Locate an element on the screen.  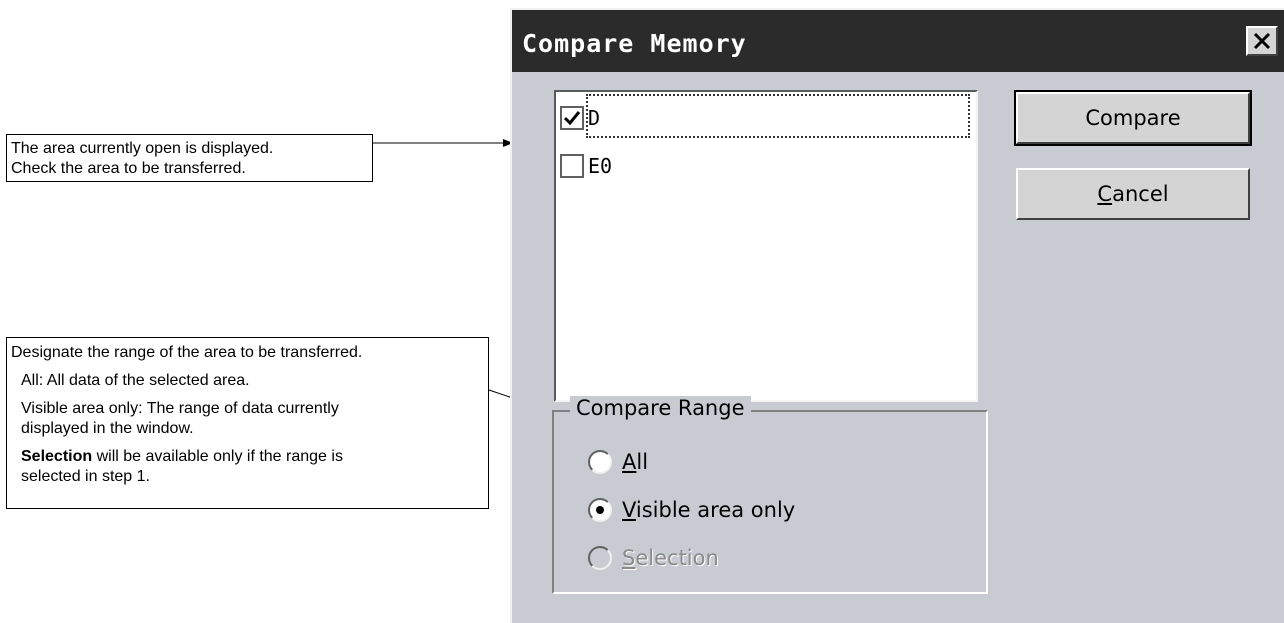
cancel-mnemonic: C is located at coordinates (1105, 194).